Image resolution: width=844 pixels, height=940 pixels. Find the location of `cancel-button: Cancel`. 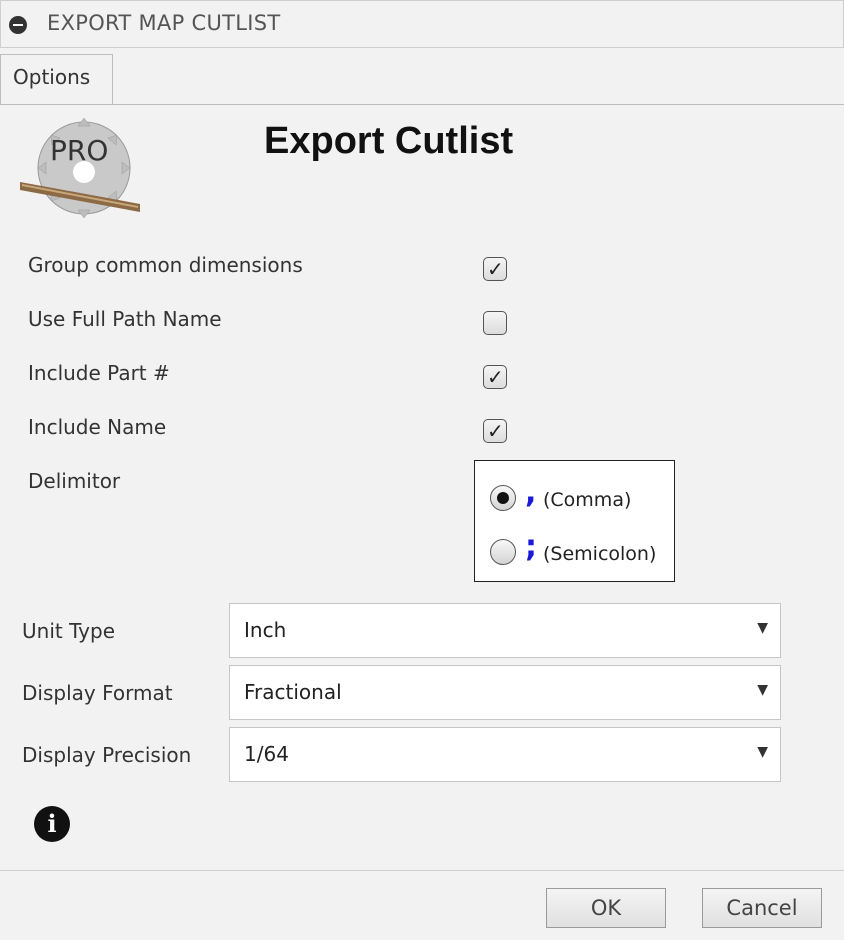

cancel-button: Cancel is located at coordinates (762, 908).